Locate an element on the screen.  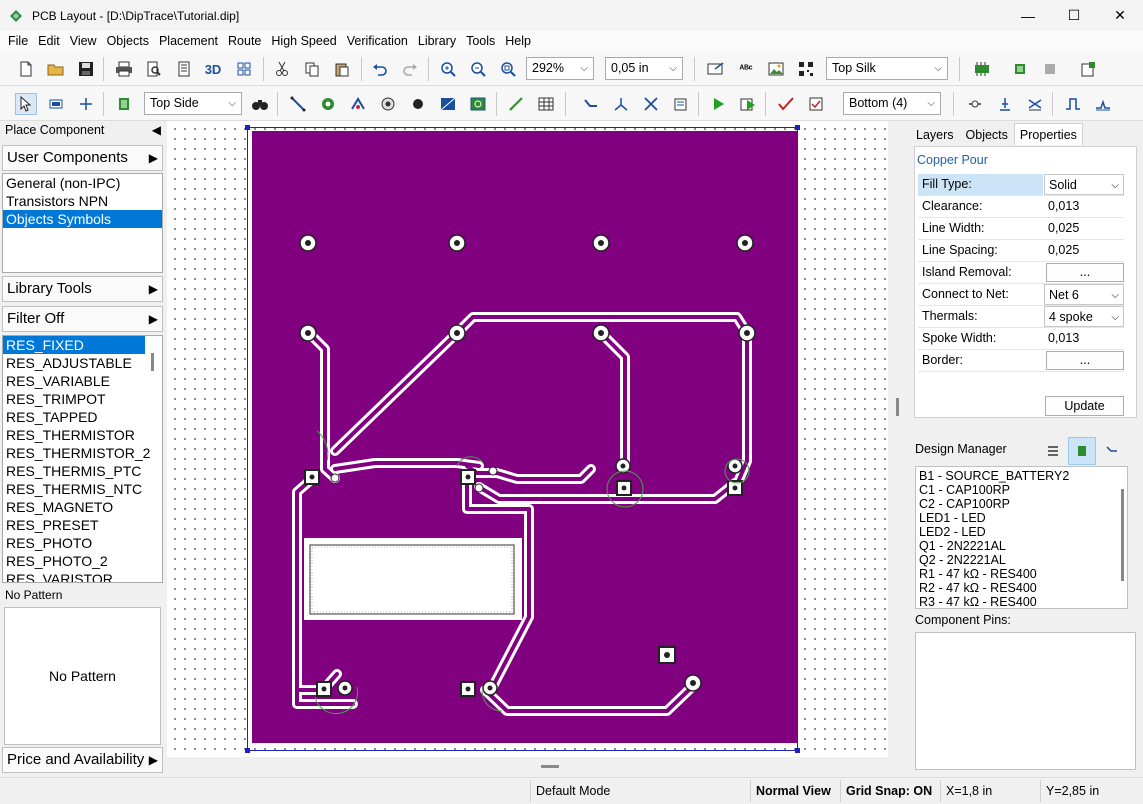
menu-high-speed: High Speed is located at coordinates (306, 41).